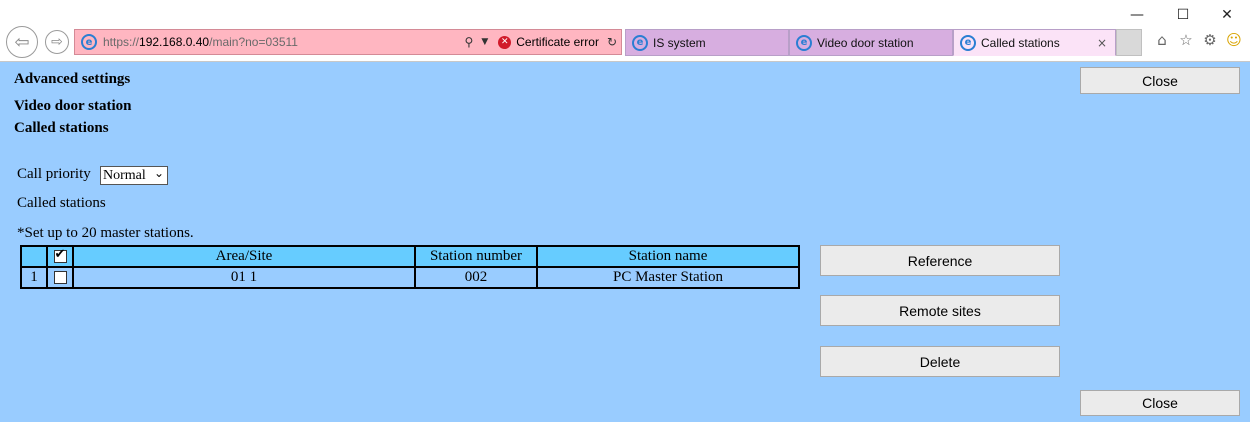 Image resolution: width=1250 pixels, height=422 pixels. I want to click on new-tab-button, so click(1129, 42).